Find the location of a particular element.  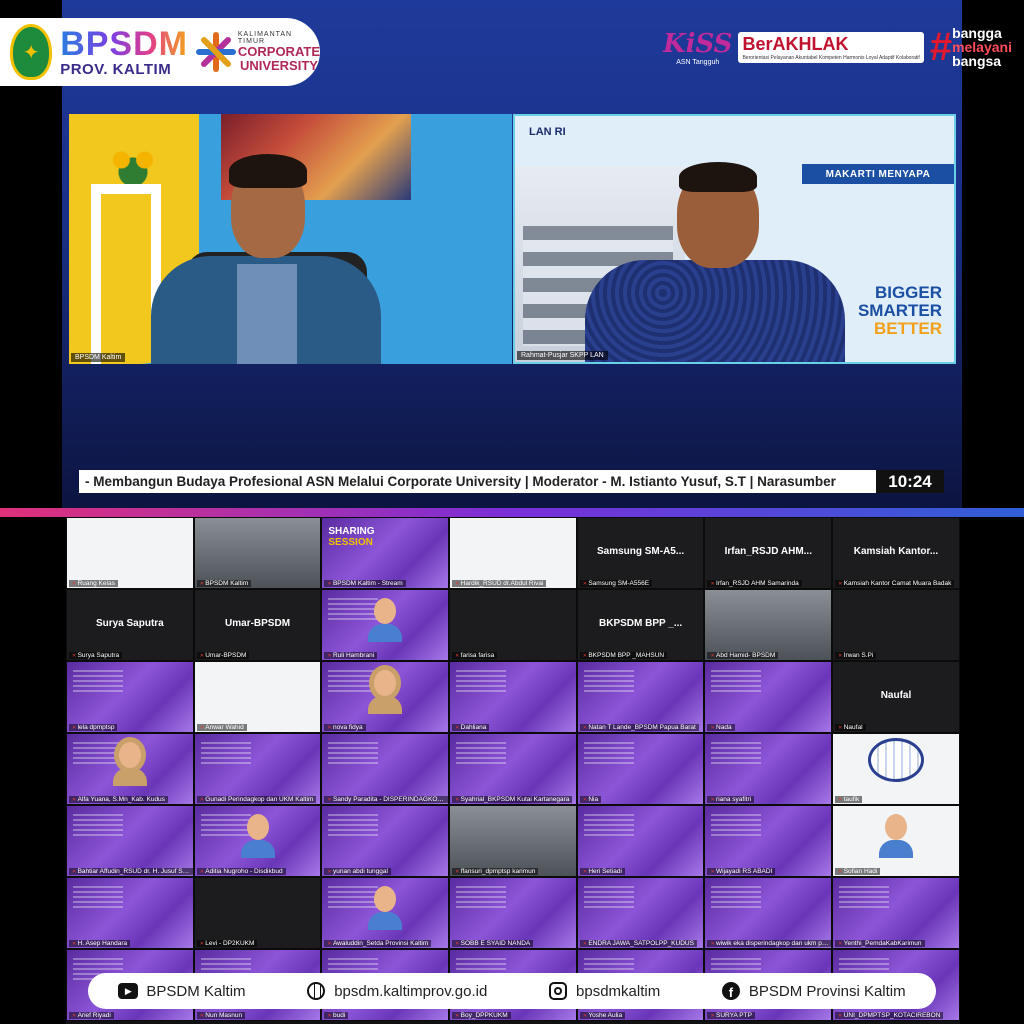

participant-tile: nova fidya is located at coordinates (385, 697).